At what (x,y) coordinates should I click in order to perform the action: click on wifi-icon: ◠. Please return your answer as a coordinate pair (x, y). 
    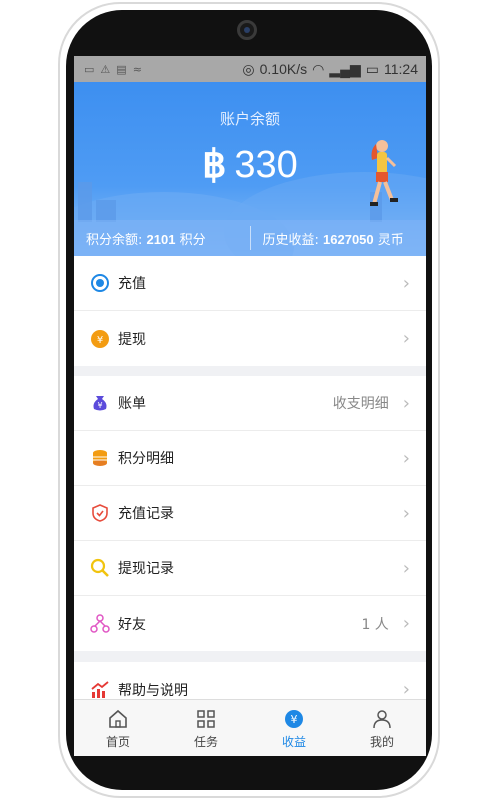
    Looking at the image, I should click on (318, 68).